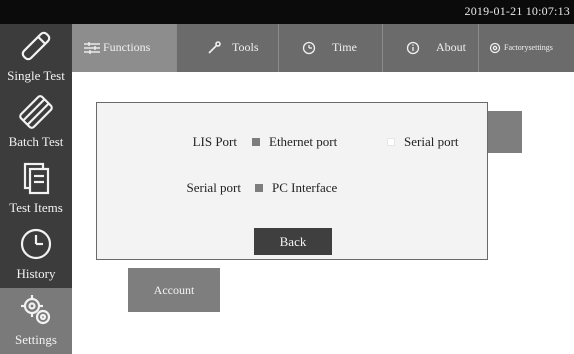 The height and width of the screenshot is (354, 574). Describe the element at coordinates (495, 48) in the screenshot. I see `gear-icon` at that location.